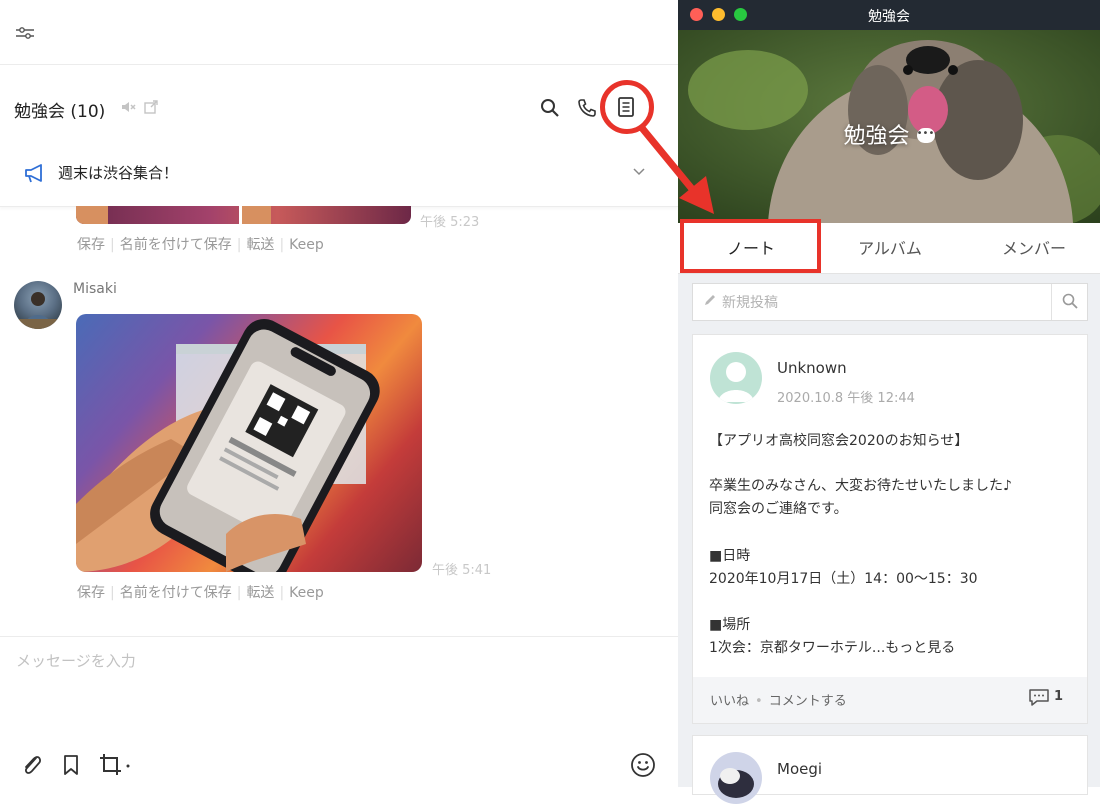 This screenshot has width=1100, height=804. What do you see at coordinates (639, 172) in the screenshot?
I see `chevron-down-icon` at bounding box center [639, 172].